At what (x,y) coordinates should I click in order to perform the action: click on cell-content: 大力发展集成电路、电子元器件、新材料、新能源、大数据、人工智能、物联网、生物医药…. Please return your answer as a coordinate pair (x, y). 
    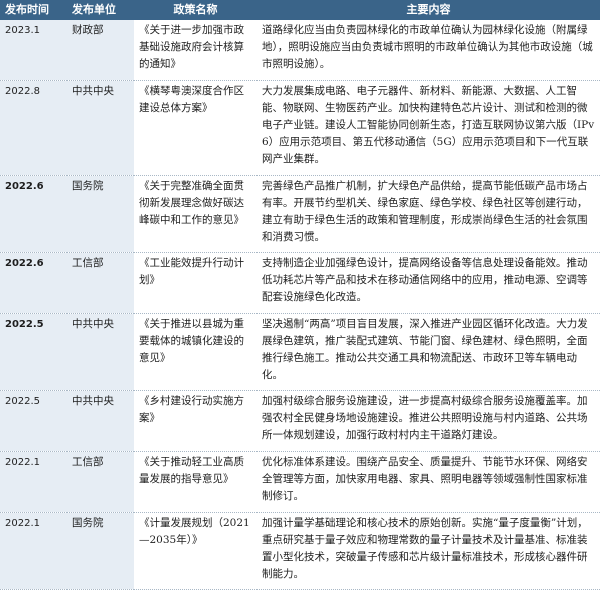
    Looking at the image, I should click on (428, 128).